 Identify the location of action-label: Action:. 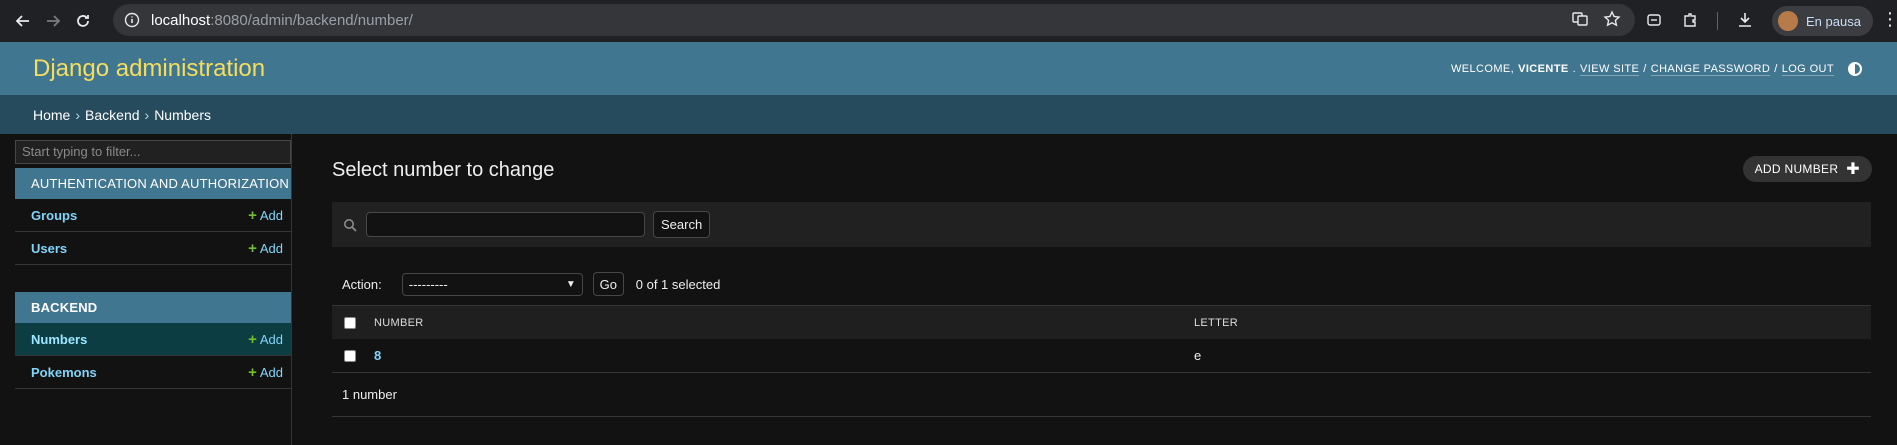
(362, 284).